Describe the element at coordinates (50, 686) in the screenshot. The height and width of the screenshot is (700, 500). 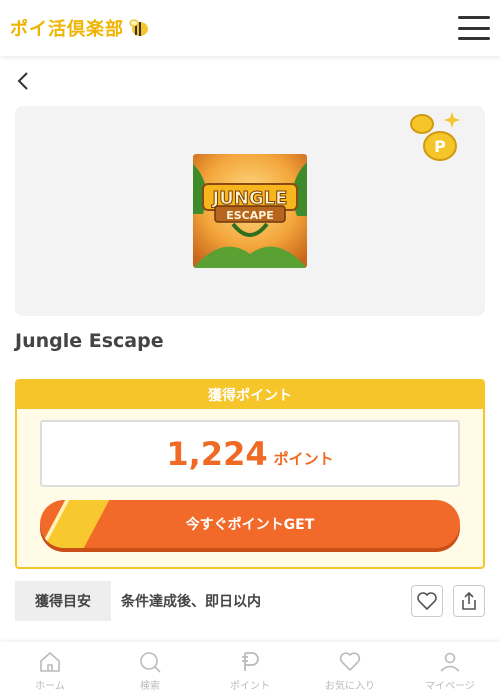
I see `nav-home-label: ホーム` at that location.